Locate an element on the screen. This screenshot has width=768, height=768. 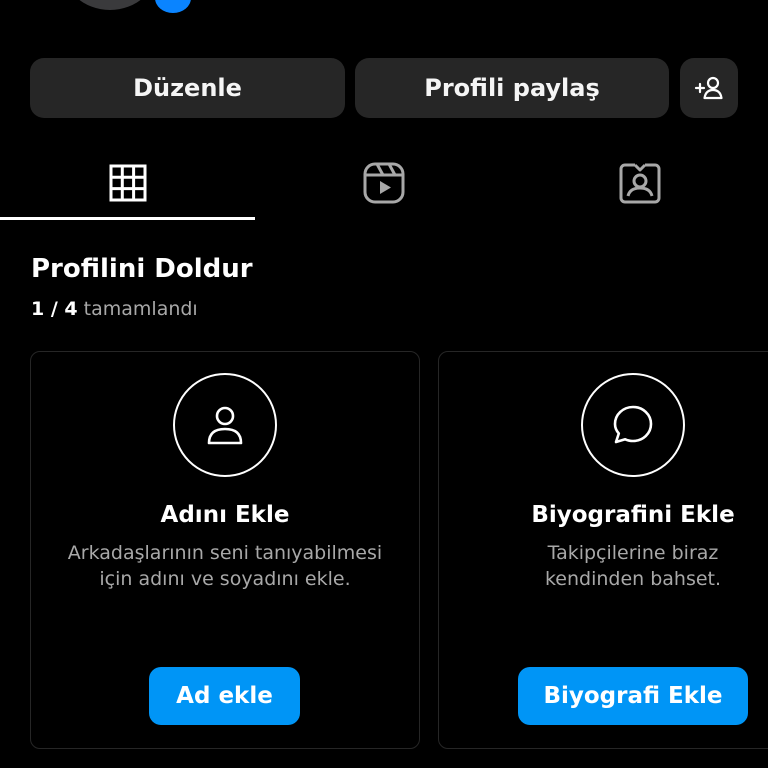
reels-icon is located at coordinates (384, 183).